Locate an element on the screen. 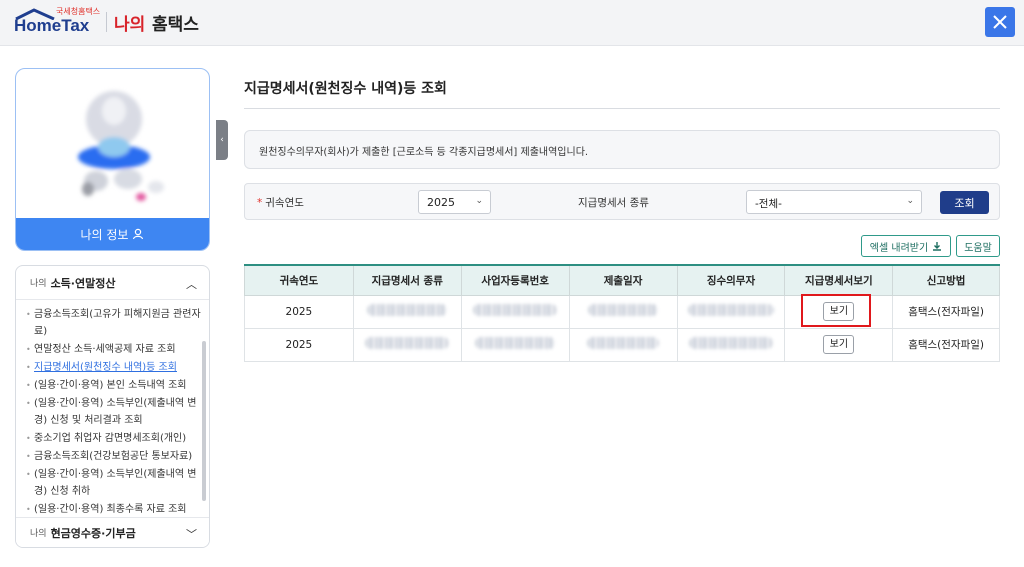  excel-download-button: 엑셀 내려받기 is located at coordinates (906, 246).